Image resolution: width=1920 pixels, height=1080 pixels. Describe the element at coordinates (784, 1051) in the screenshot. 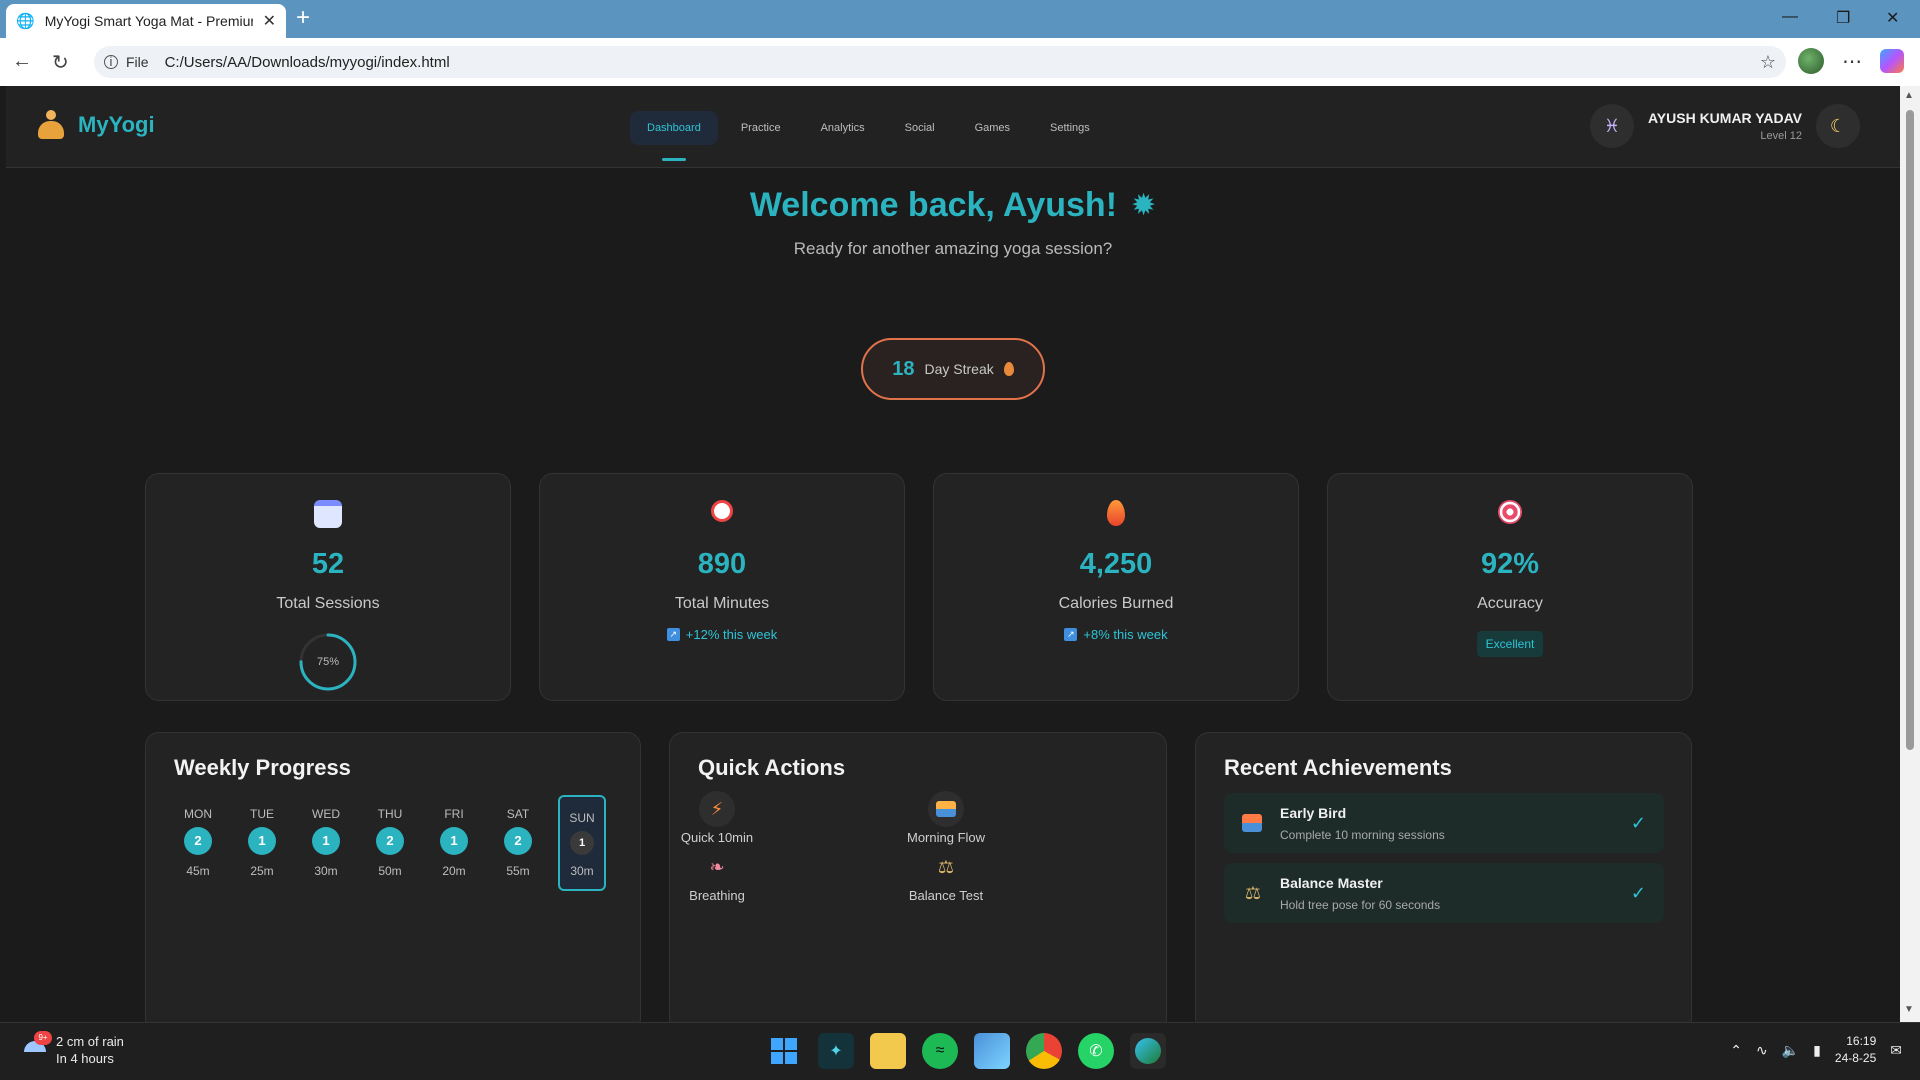

I see `start-icon` at that location.